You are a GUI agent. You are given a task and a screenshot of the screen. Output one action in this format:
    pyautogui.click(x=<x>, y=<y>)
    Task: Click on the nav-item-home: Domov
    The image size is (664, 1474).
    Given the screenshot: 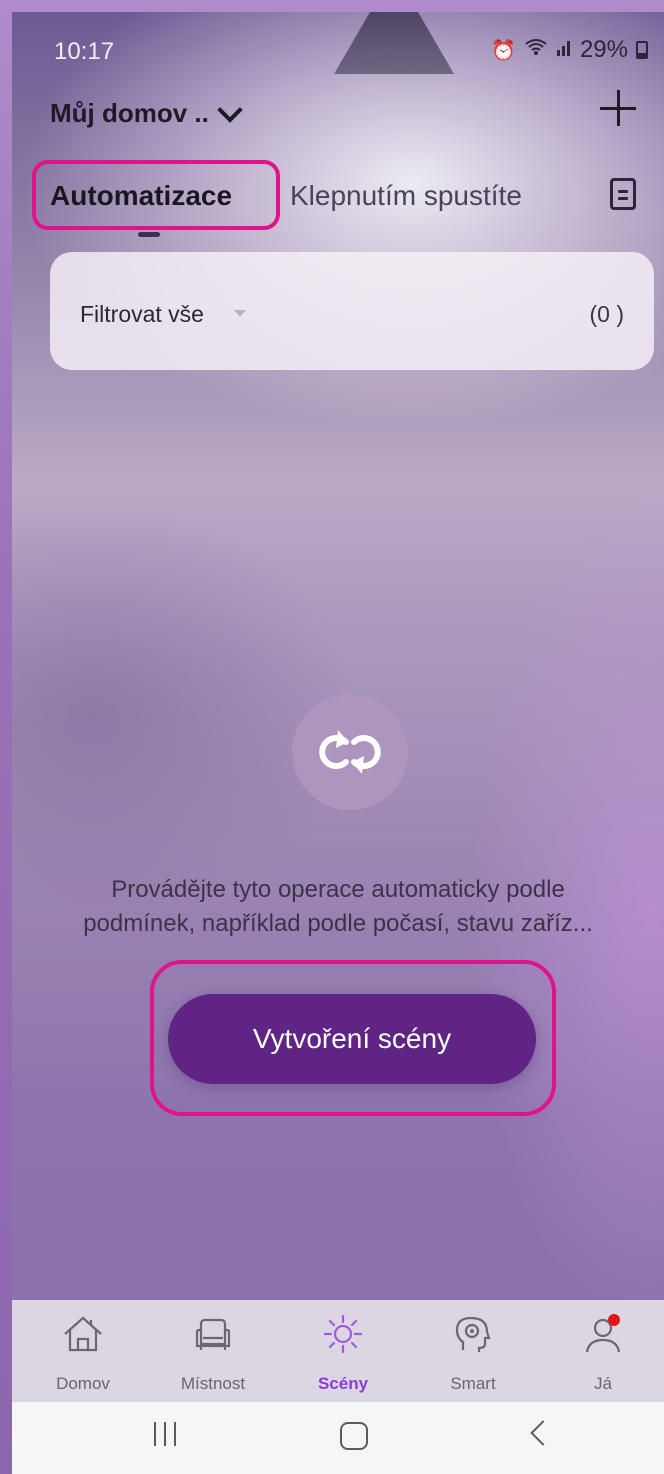 What is the action you would take?
    pyautogui.click(x=83, y=1351)
    